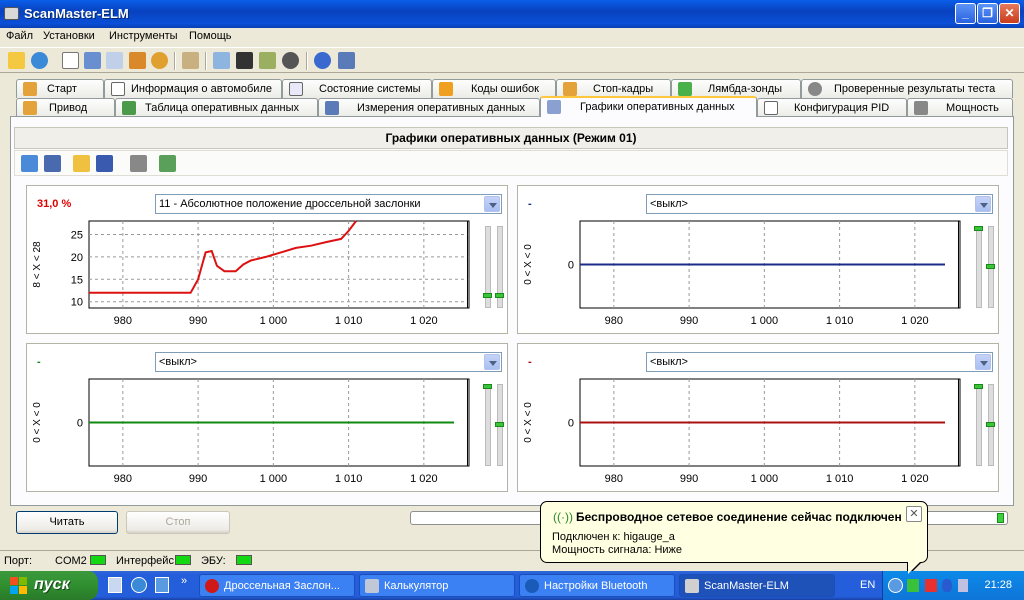 The width and height of the screenshot is (1024, 600). I want to click on measure-icon, so click(114, 60).